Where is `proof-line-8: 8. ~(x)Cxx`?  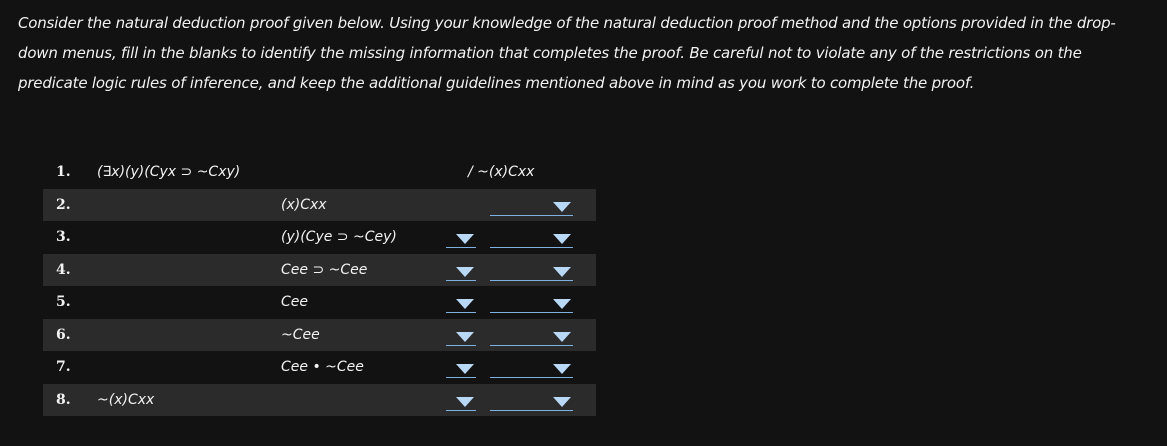
proof-line-8: 8. ~(x)Cxx is located at coordinates (319, 399).